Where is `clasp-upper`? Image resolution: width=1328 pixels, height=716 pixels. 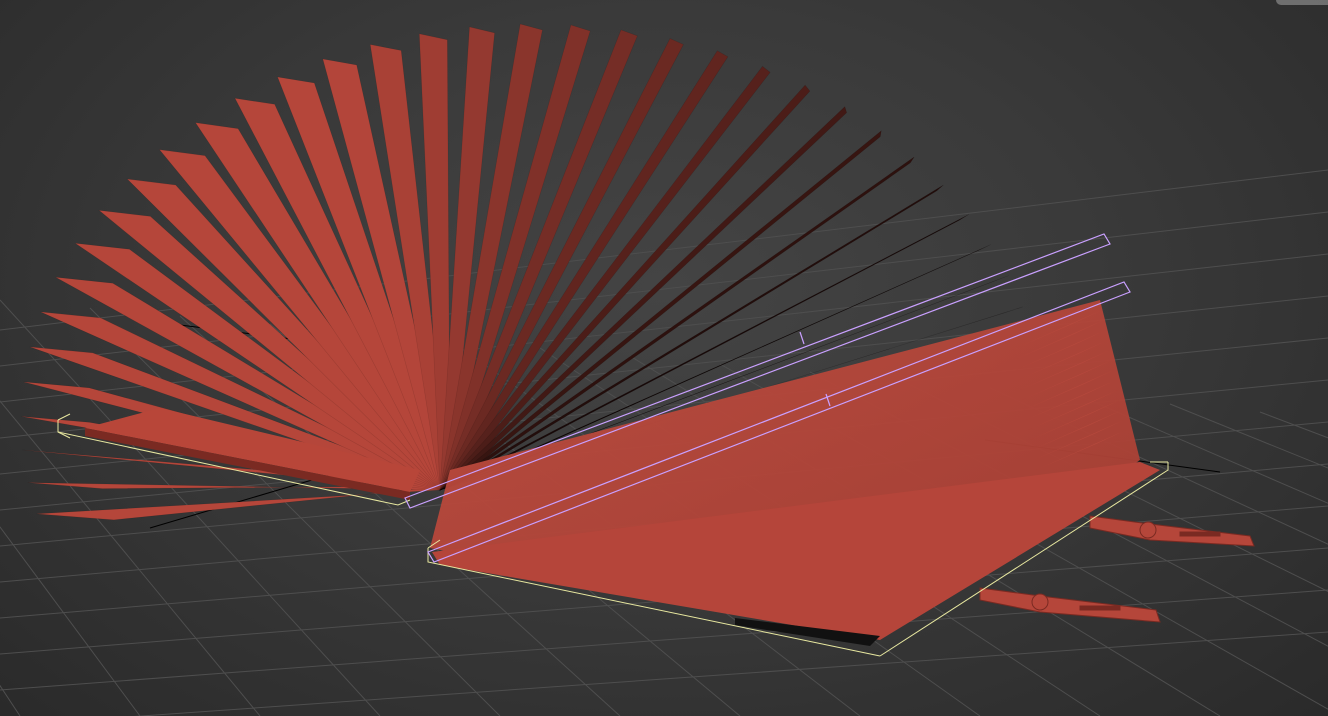
clasp-upper is located at coordinates (1172, 531).